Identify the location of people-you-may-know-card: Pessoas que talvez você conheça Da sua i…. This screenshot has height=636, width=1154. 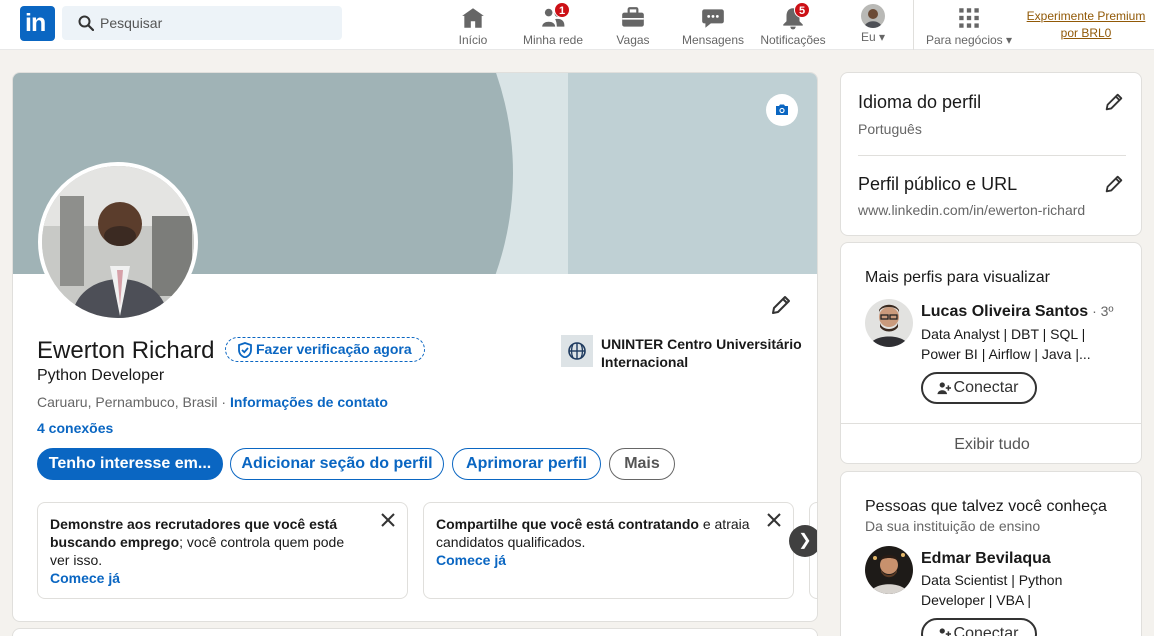
(991, 553).